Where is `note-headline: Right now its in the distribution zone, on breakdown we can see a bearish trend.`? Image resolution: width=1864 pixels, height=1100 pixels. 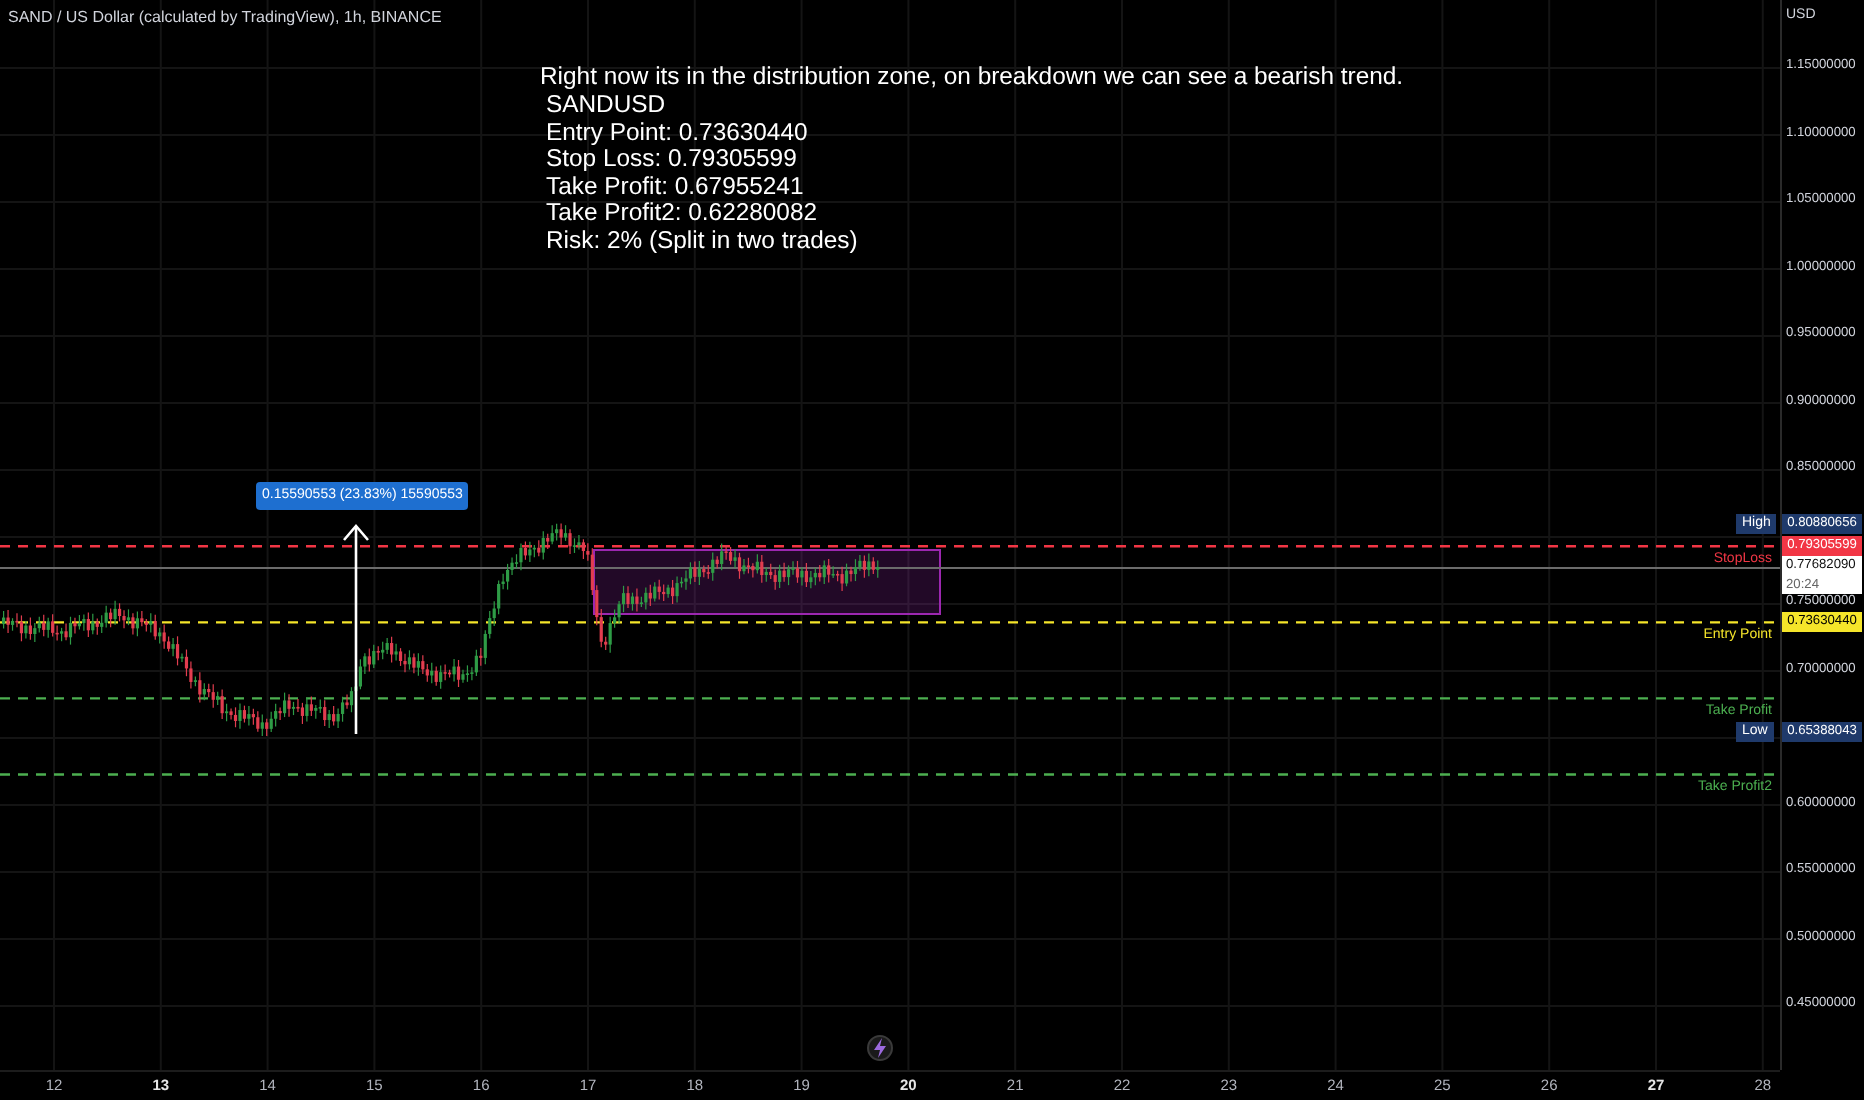 note-headline: Right now its in the distribution zone, on breakdown we can see a bearish trend. is located at coordinates (972, 76).